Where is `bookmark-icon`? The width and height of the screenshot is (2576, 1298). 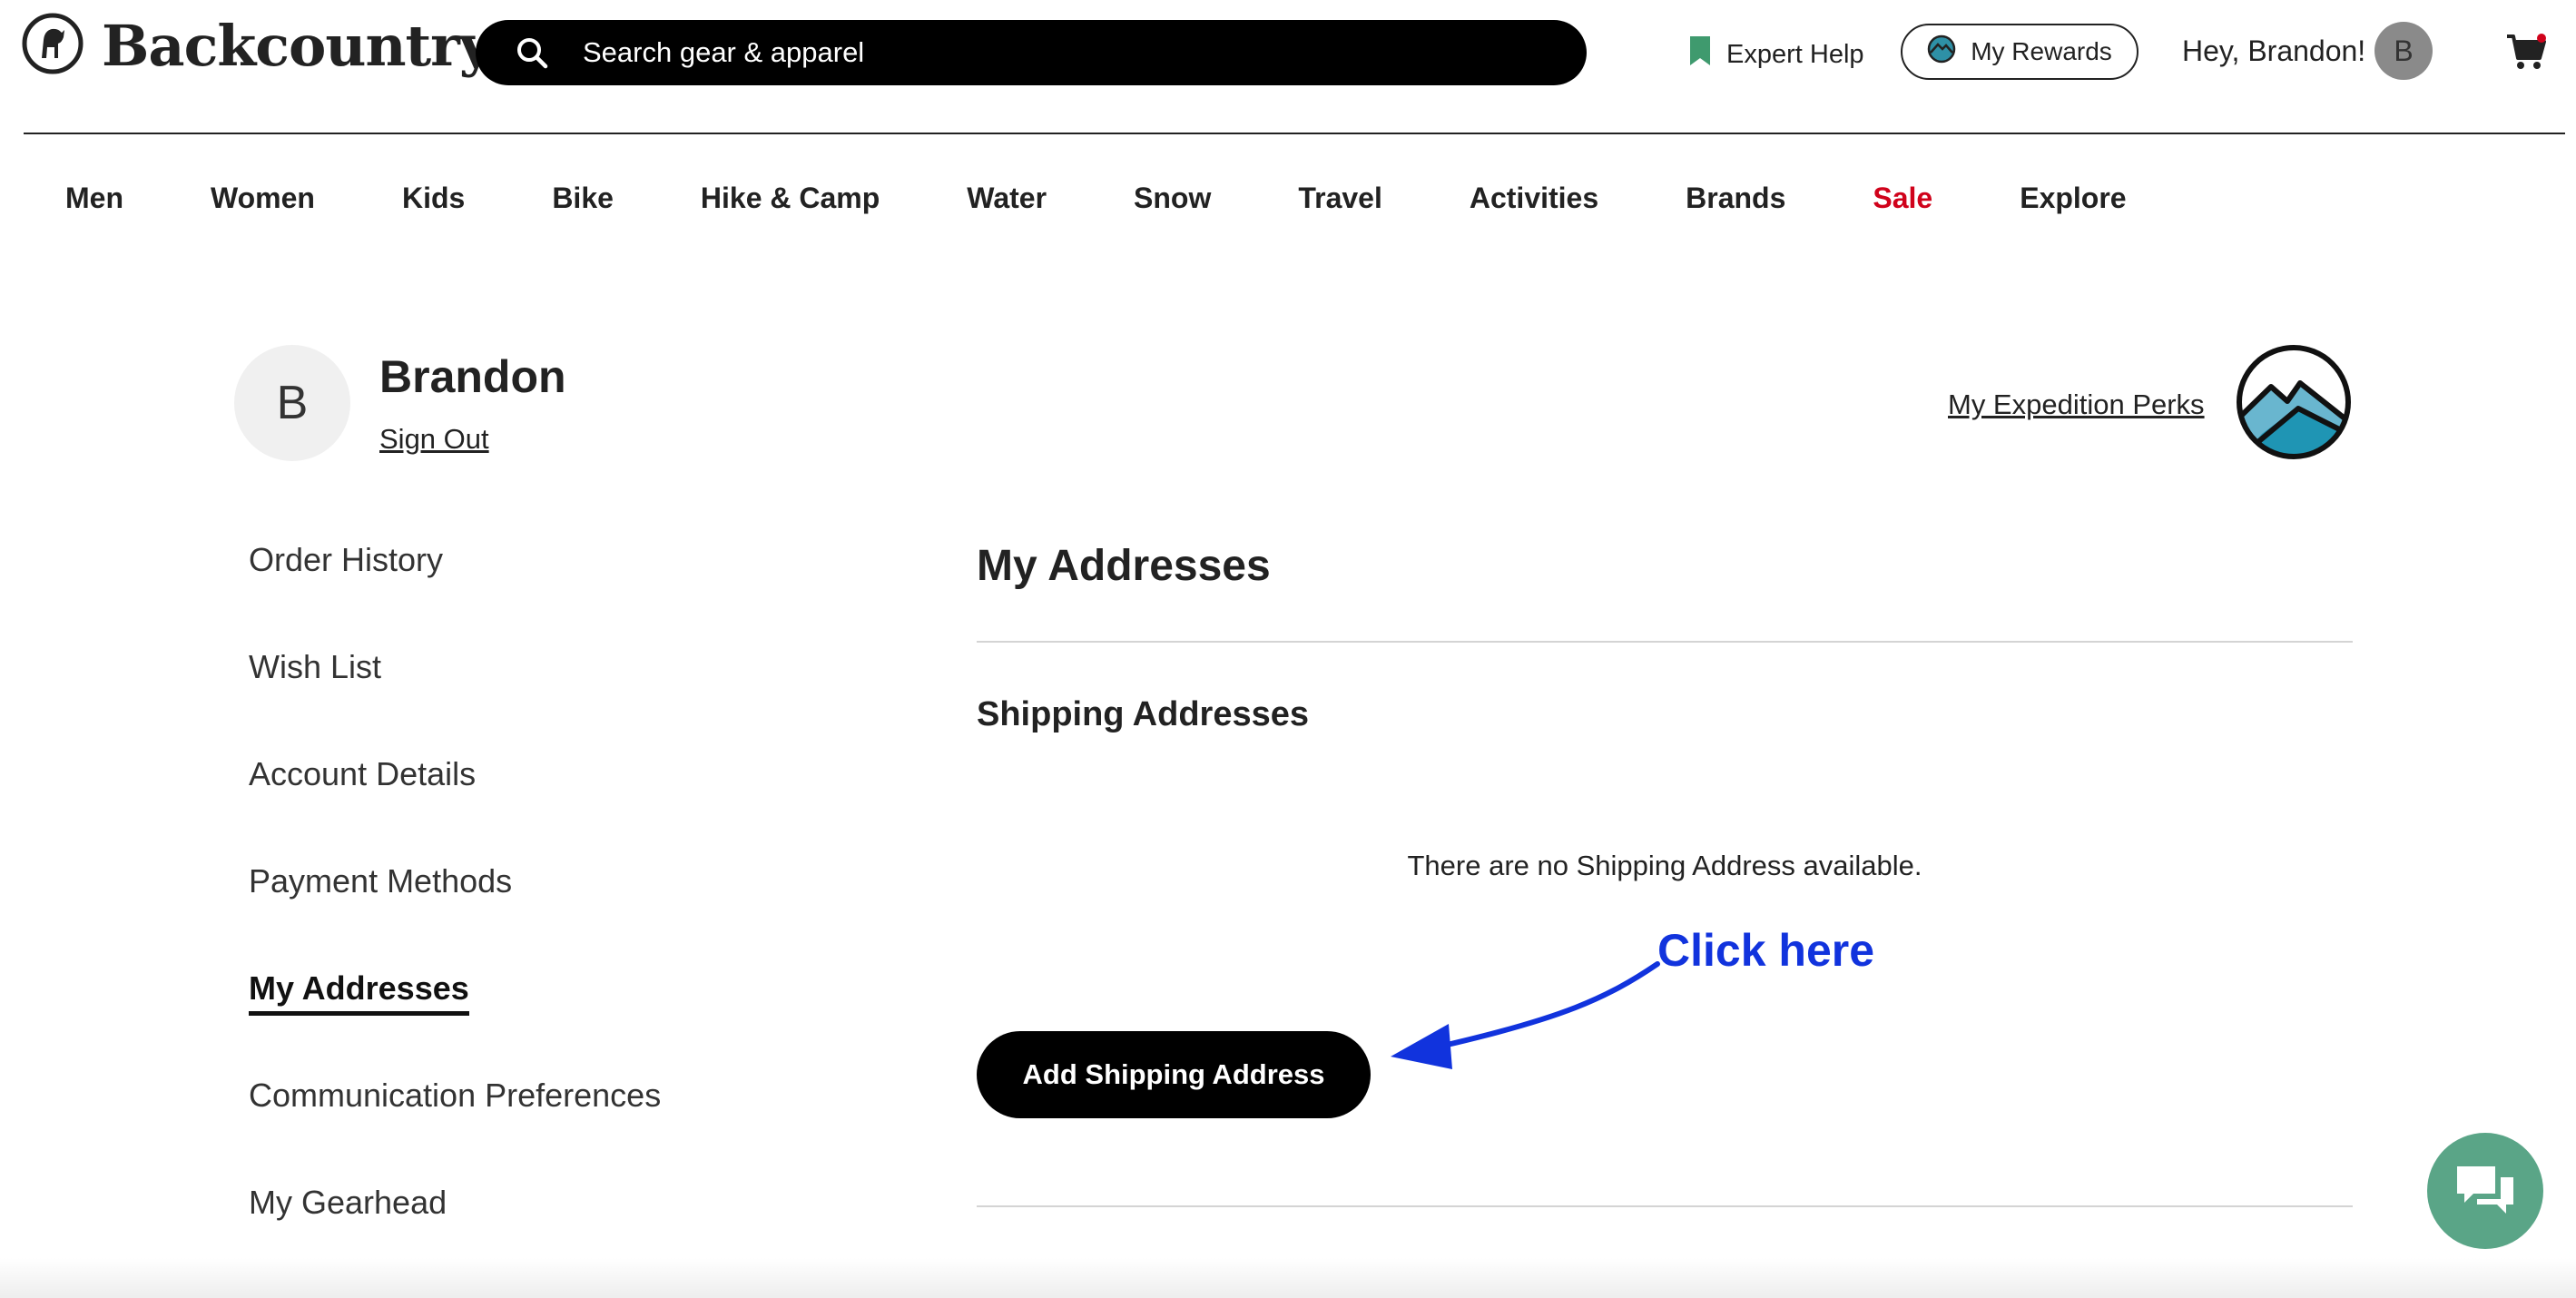 bookmark-icon is located at coordinates (1700, 54).